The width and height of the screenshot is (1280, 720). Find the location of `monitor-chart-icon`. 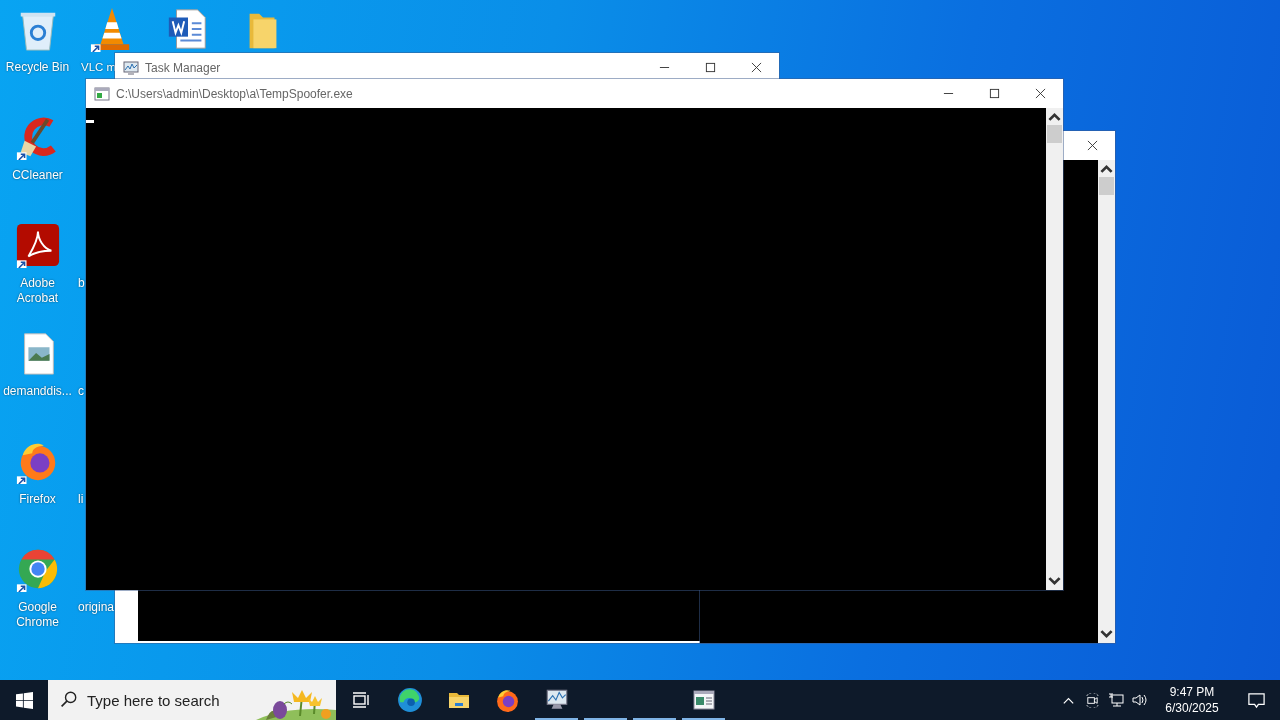

monitor-chart-icon is located at coordinates (131, 67).